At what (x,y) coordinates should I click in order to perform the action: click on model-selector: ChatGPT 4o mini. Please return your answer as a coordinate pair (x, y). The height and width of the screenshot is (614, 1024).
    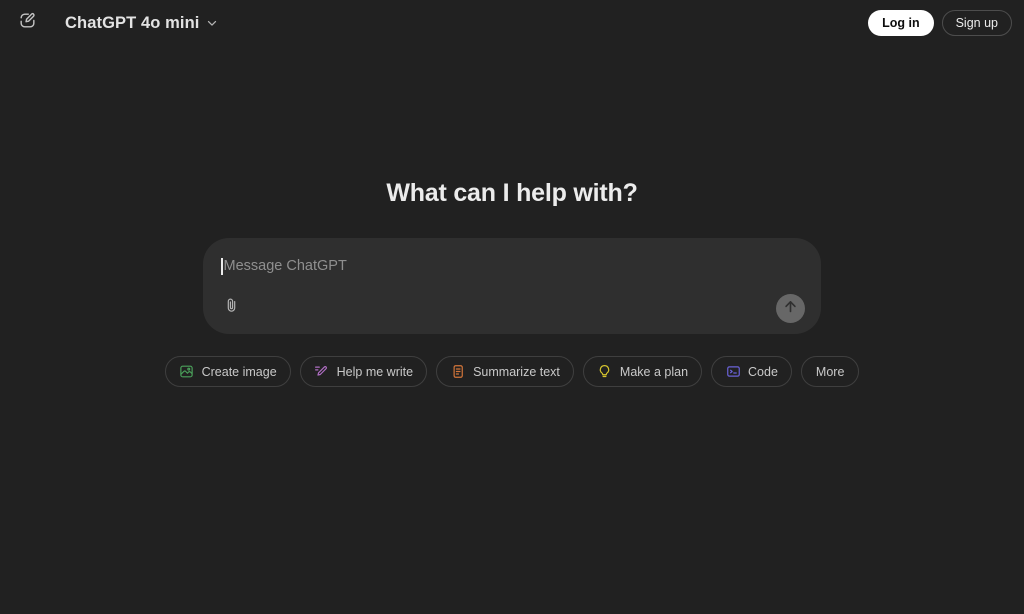
    Looking at the image, I should click on (142, 23).